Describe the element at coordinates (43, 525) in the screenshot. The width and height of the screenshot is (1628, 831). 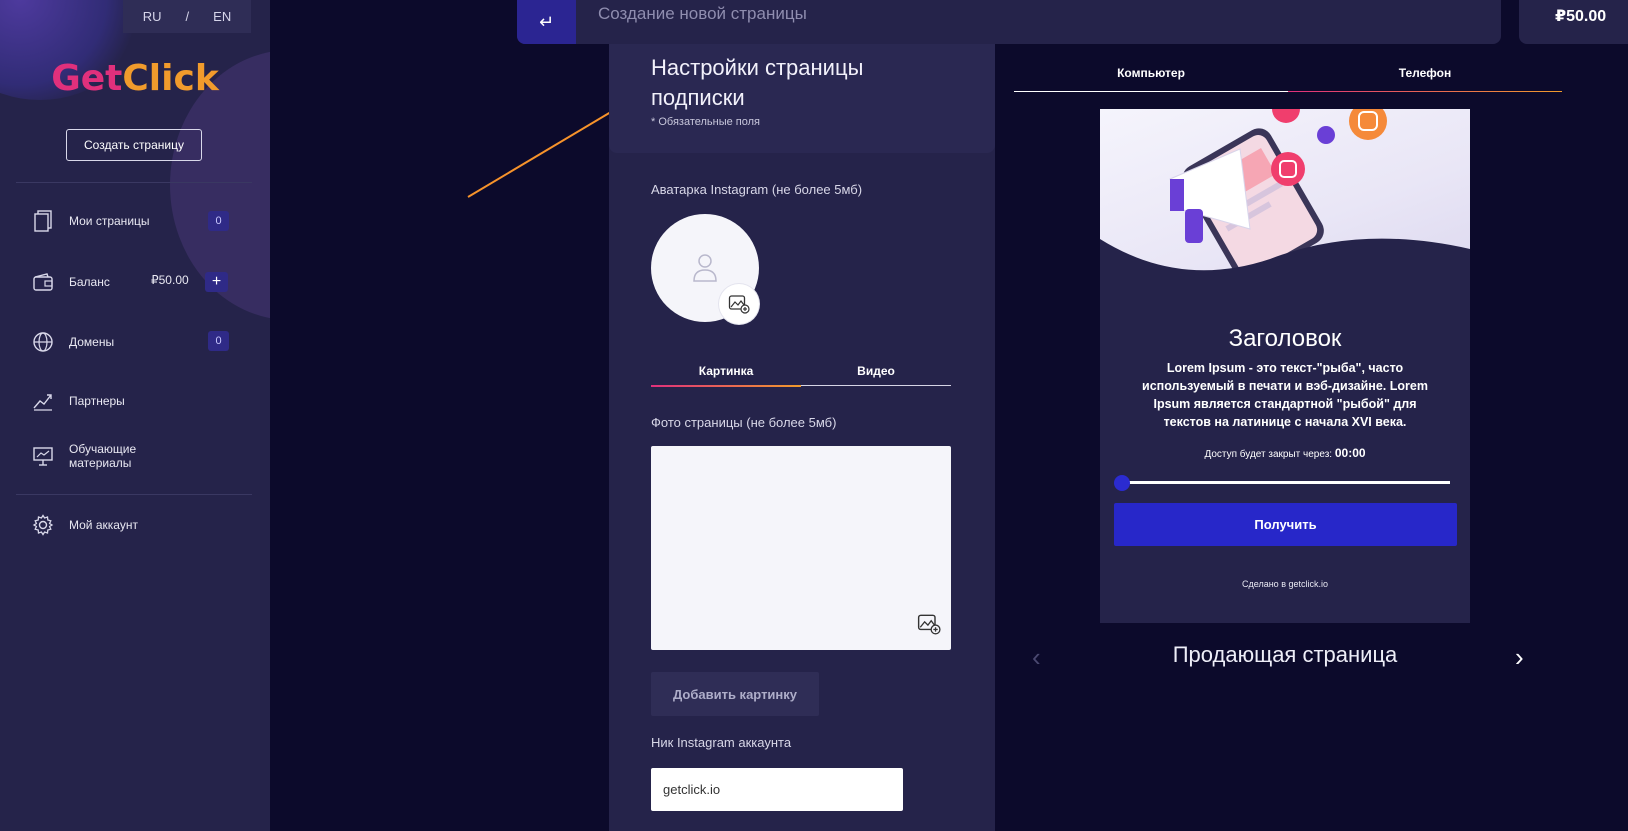
I see `gear-icon` at that location.